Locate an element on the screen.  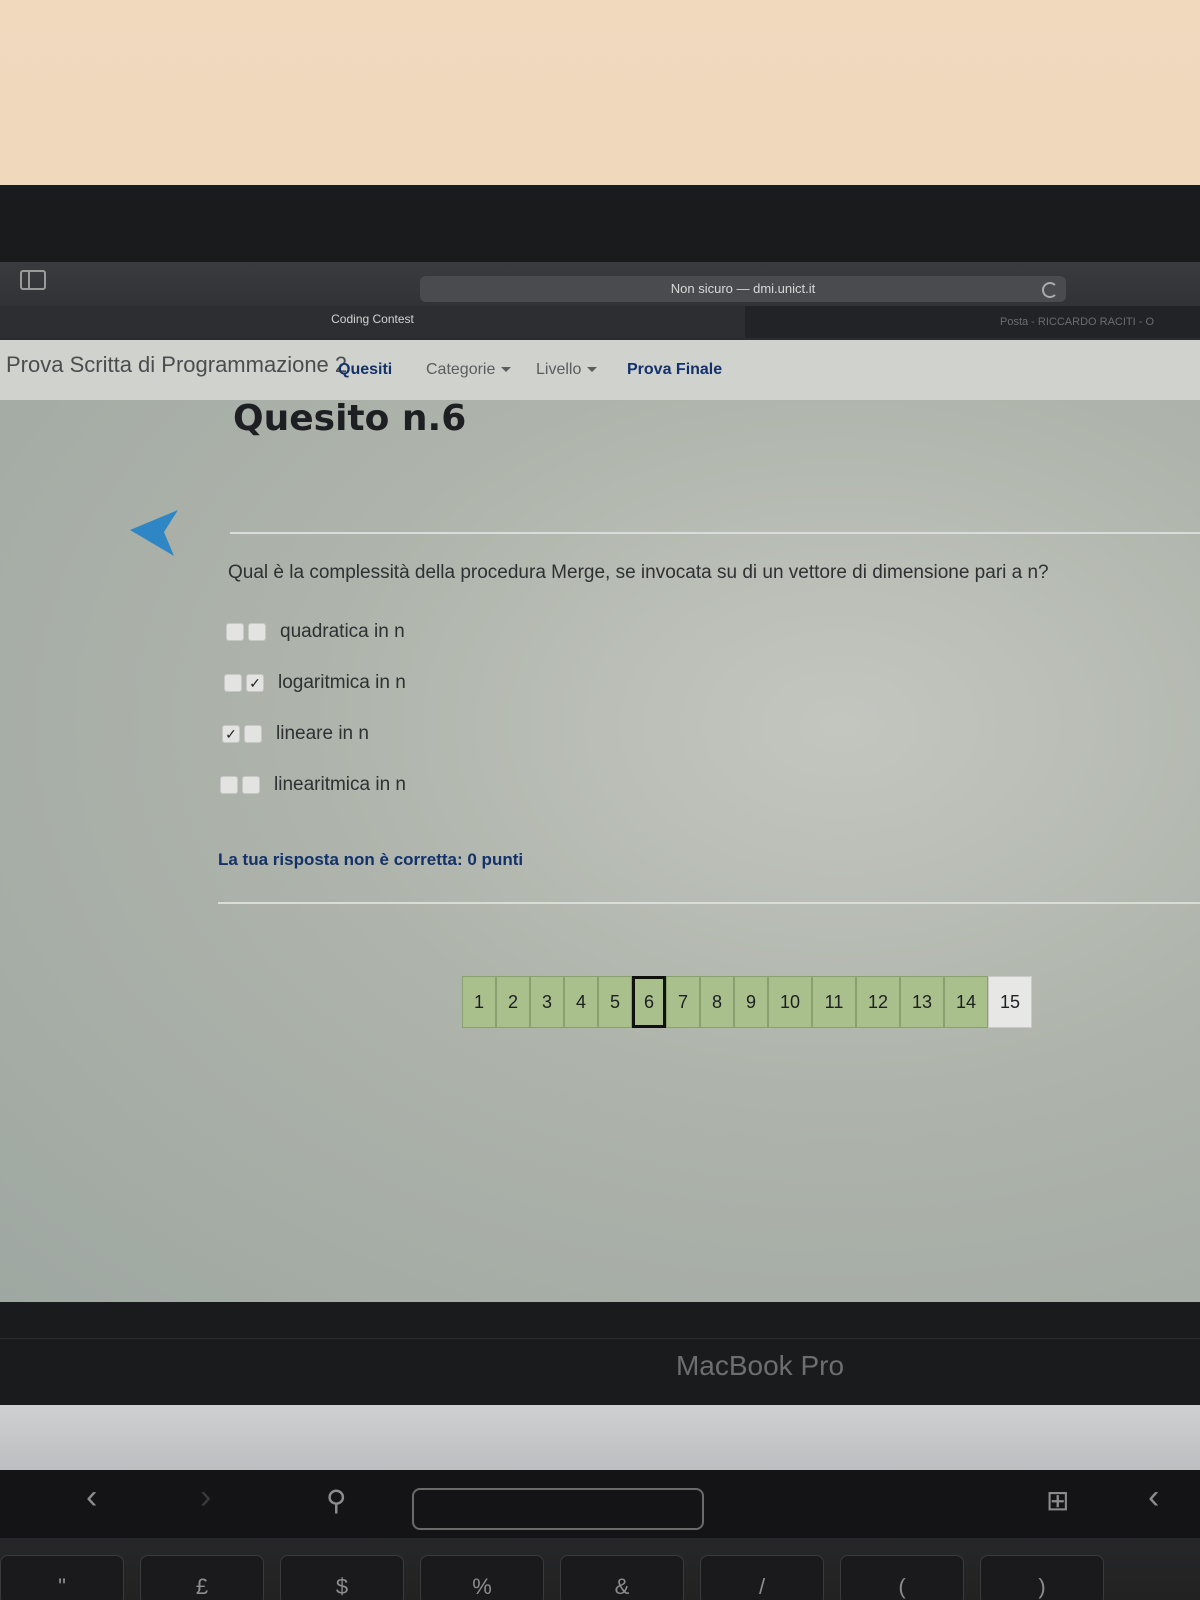
question-pagination: 1 2 3 4 5 6 7 8 9 10 11 12 13 14 15 is located at coordinates (747, 1002).